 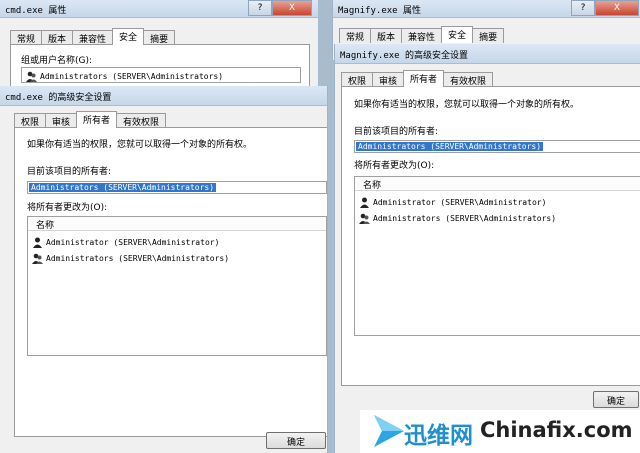 I want to click on magnify-properties-close-button: X, so click(x=617, y=8).